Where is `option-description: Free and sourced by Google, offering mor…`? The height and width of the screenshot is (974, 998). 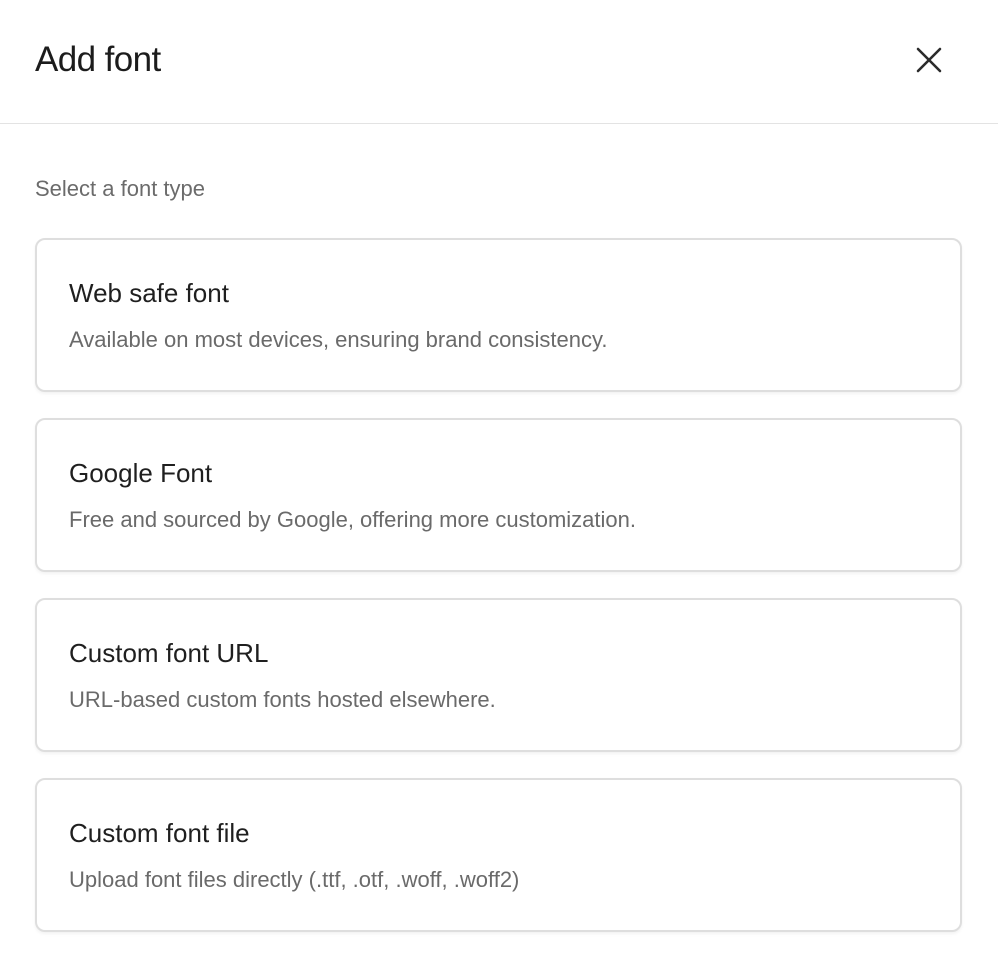 option-description: Free and sourced by Google, offering mor… is located at coordinates (353, 519).